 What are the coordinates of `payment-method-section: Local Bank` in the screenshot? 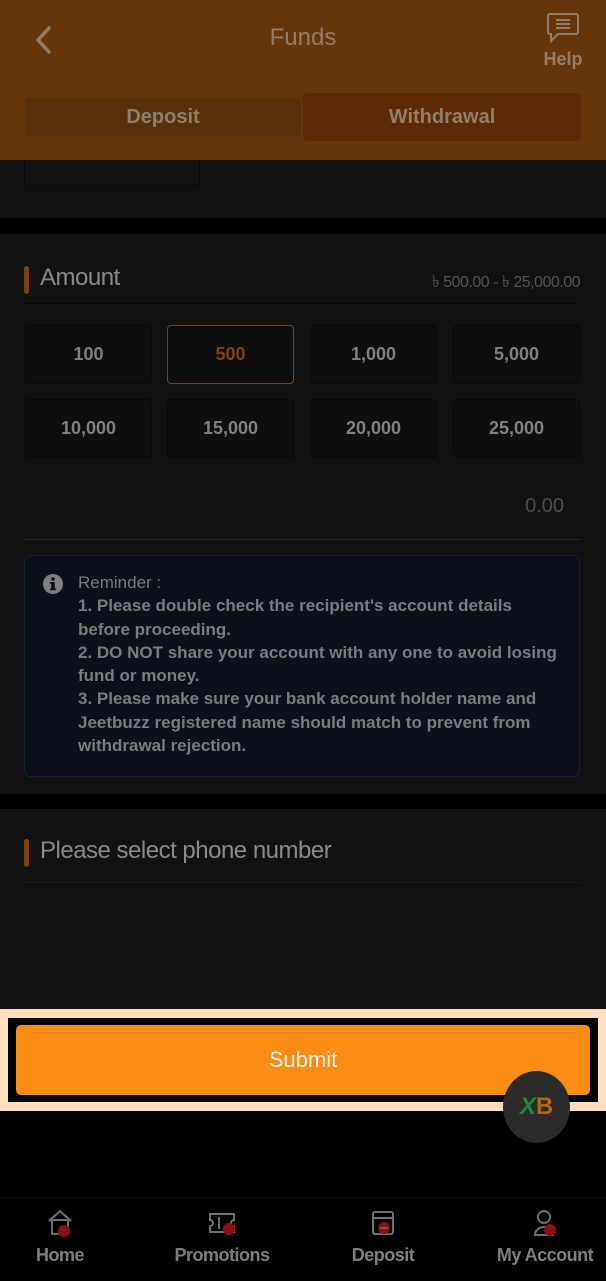 It's located at (303, 184).